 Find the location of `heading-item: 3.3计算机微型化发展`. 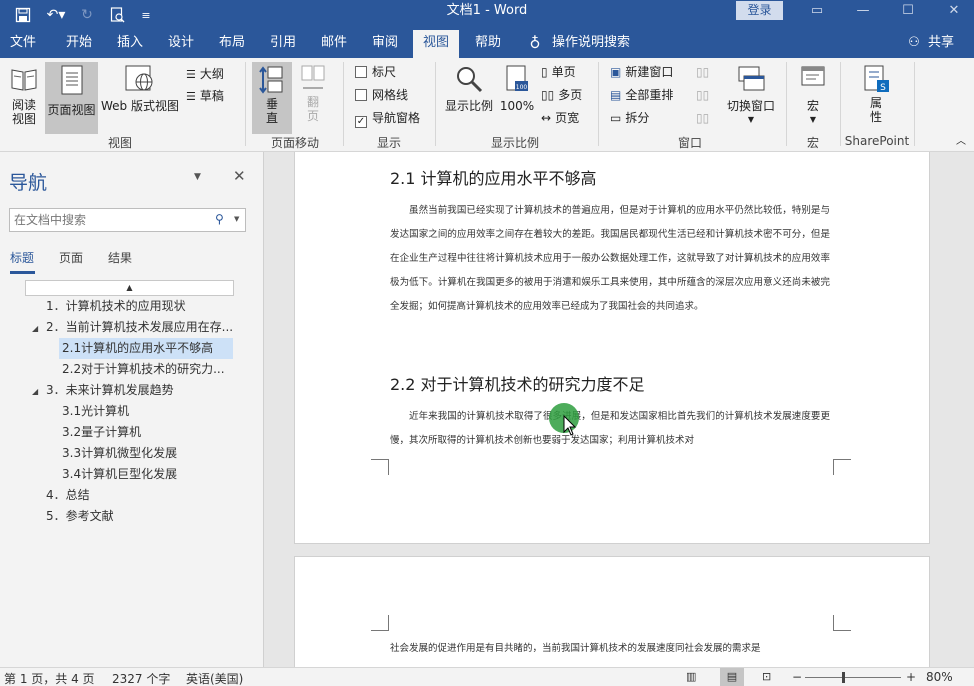

heading-item: 3.3计算机微型化发展 is located at coordinates (147, 453).